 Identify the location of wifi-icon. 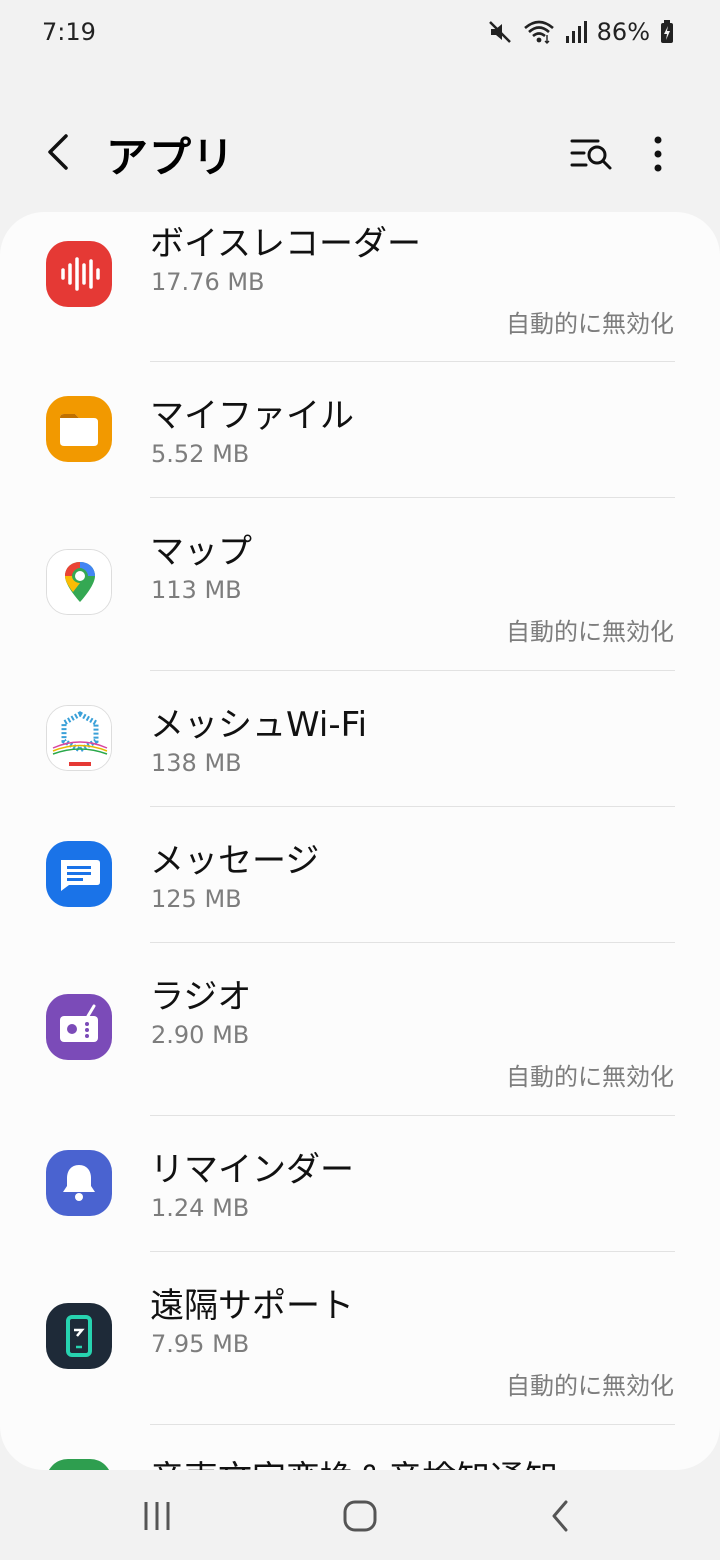
(539, 32).